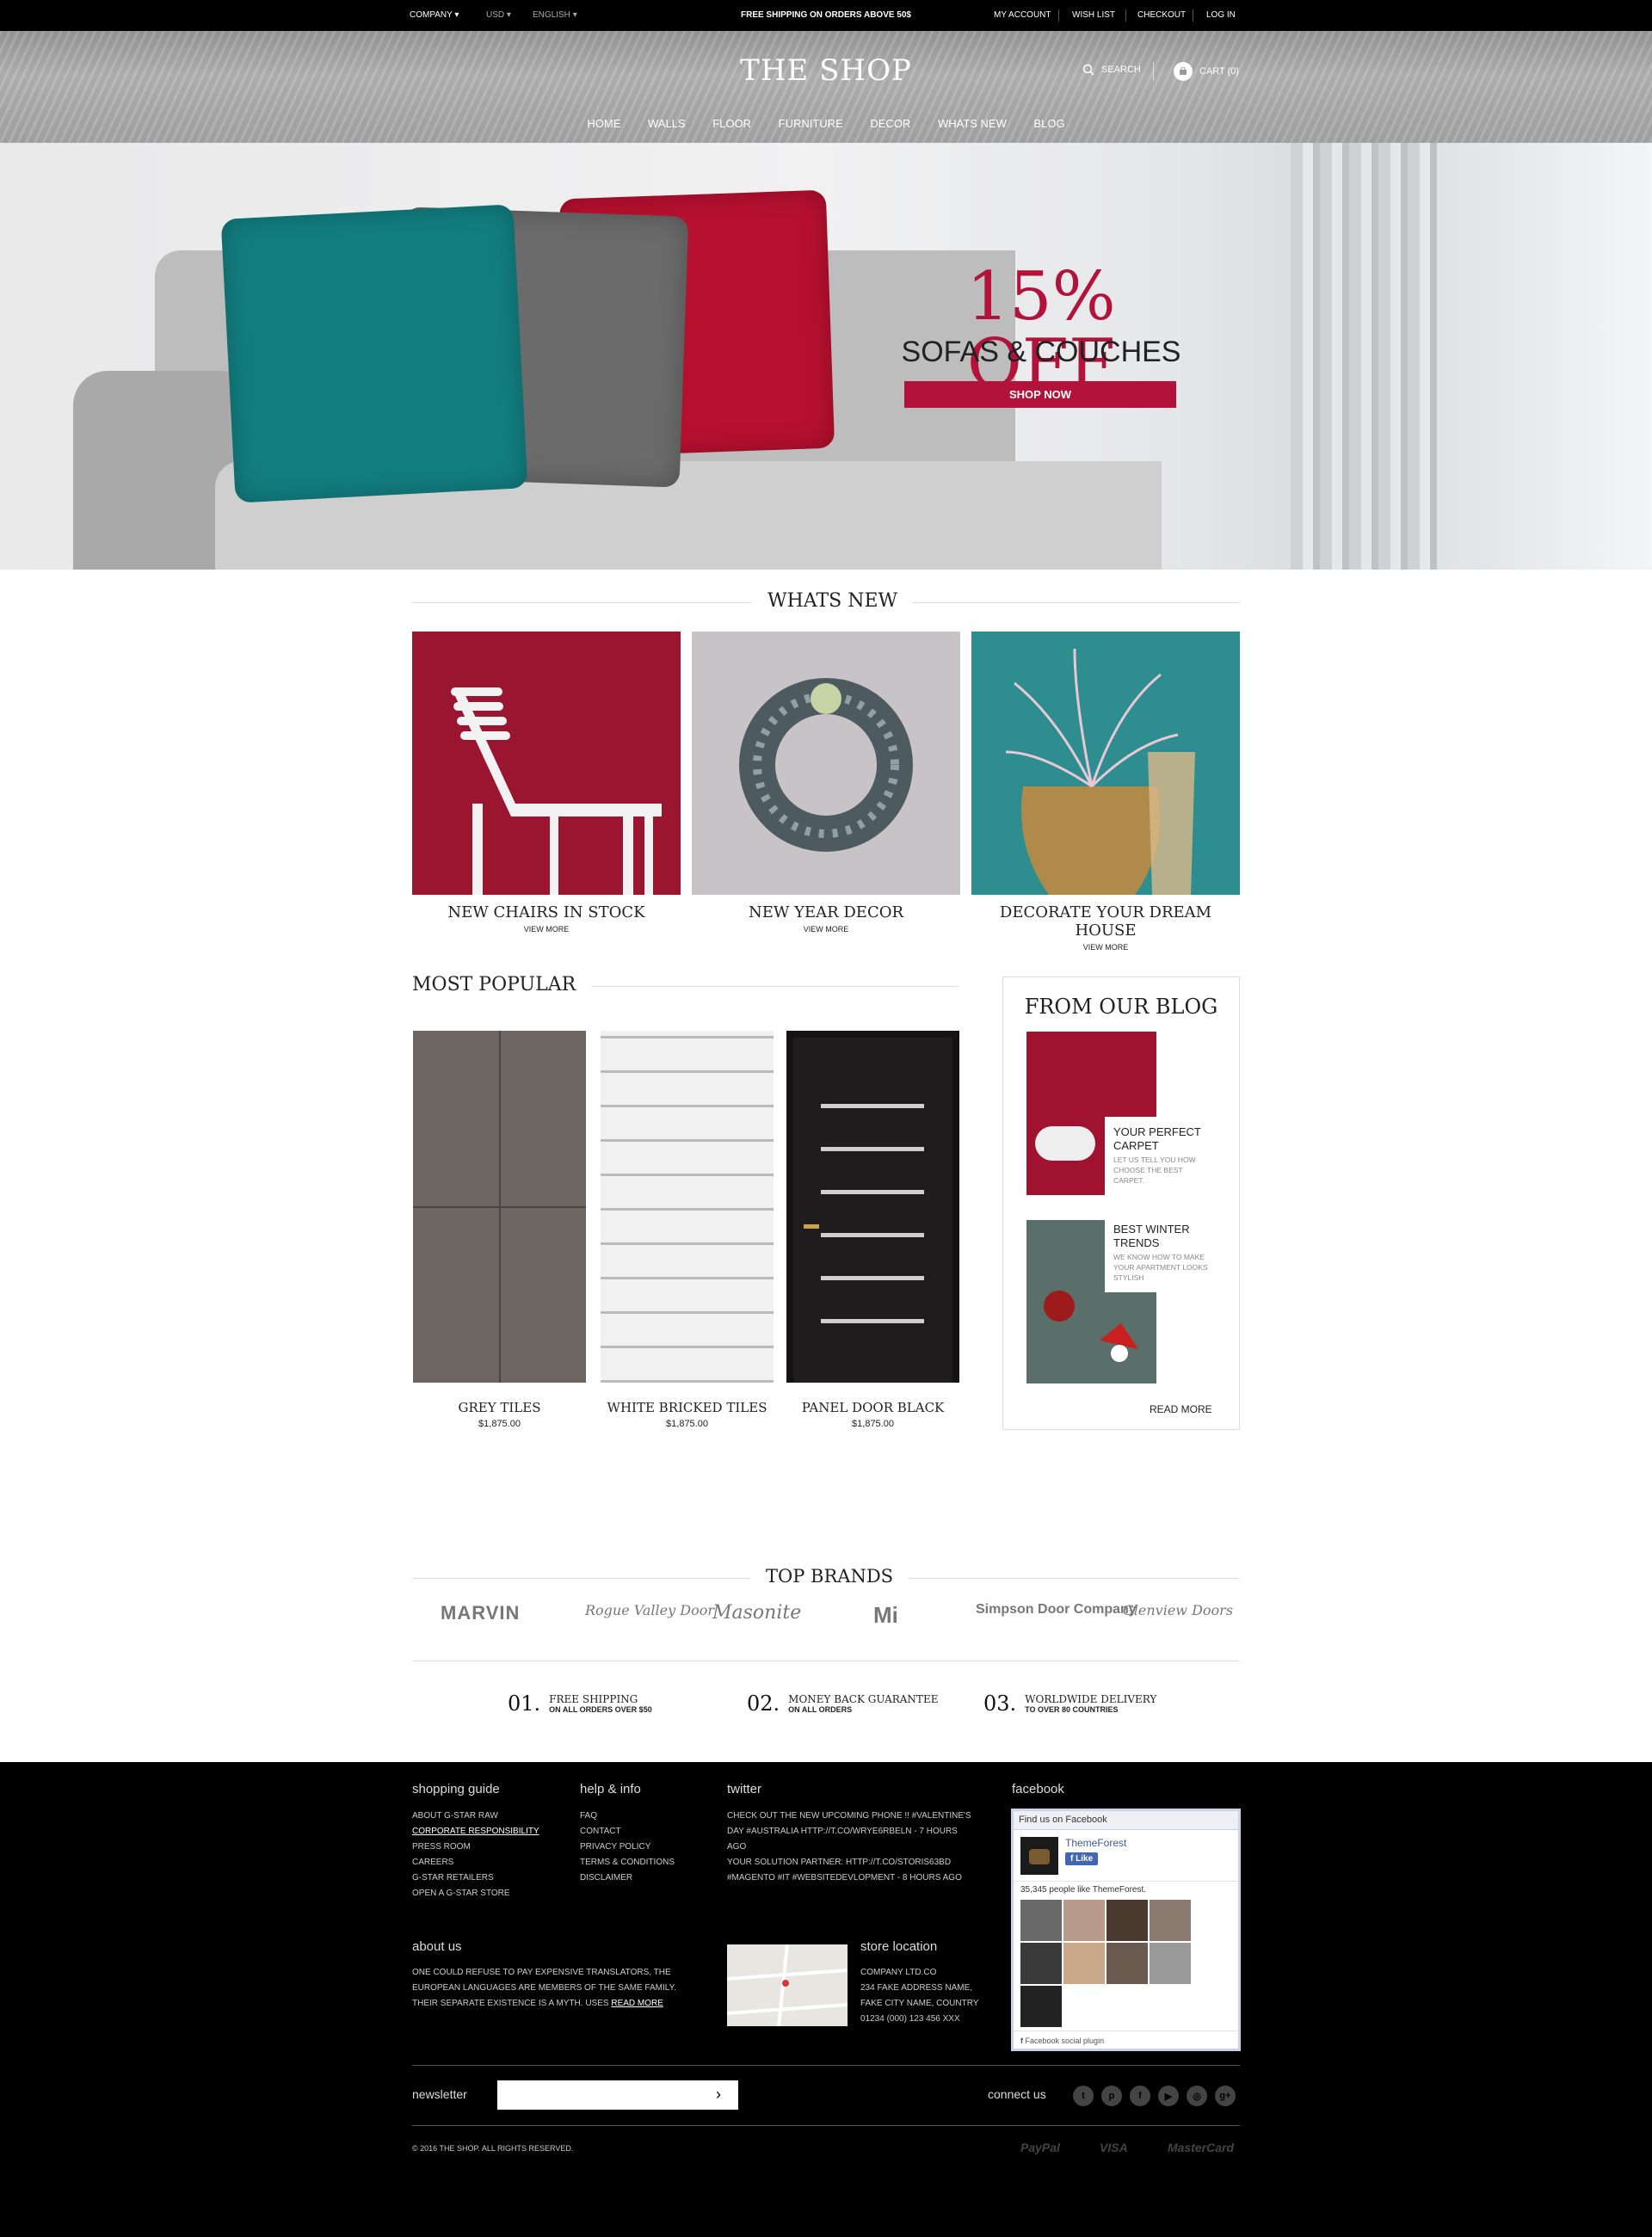 The image size is (1652, 2237). I want to click on product-card: WHITE BRICKED TILES $1,875.00, so click(687, 1230).